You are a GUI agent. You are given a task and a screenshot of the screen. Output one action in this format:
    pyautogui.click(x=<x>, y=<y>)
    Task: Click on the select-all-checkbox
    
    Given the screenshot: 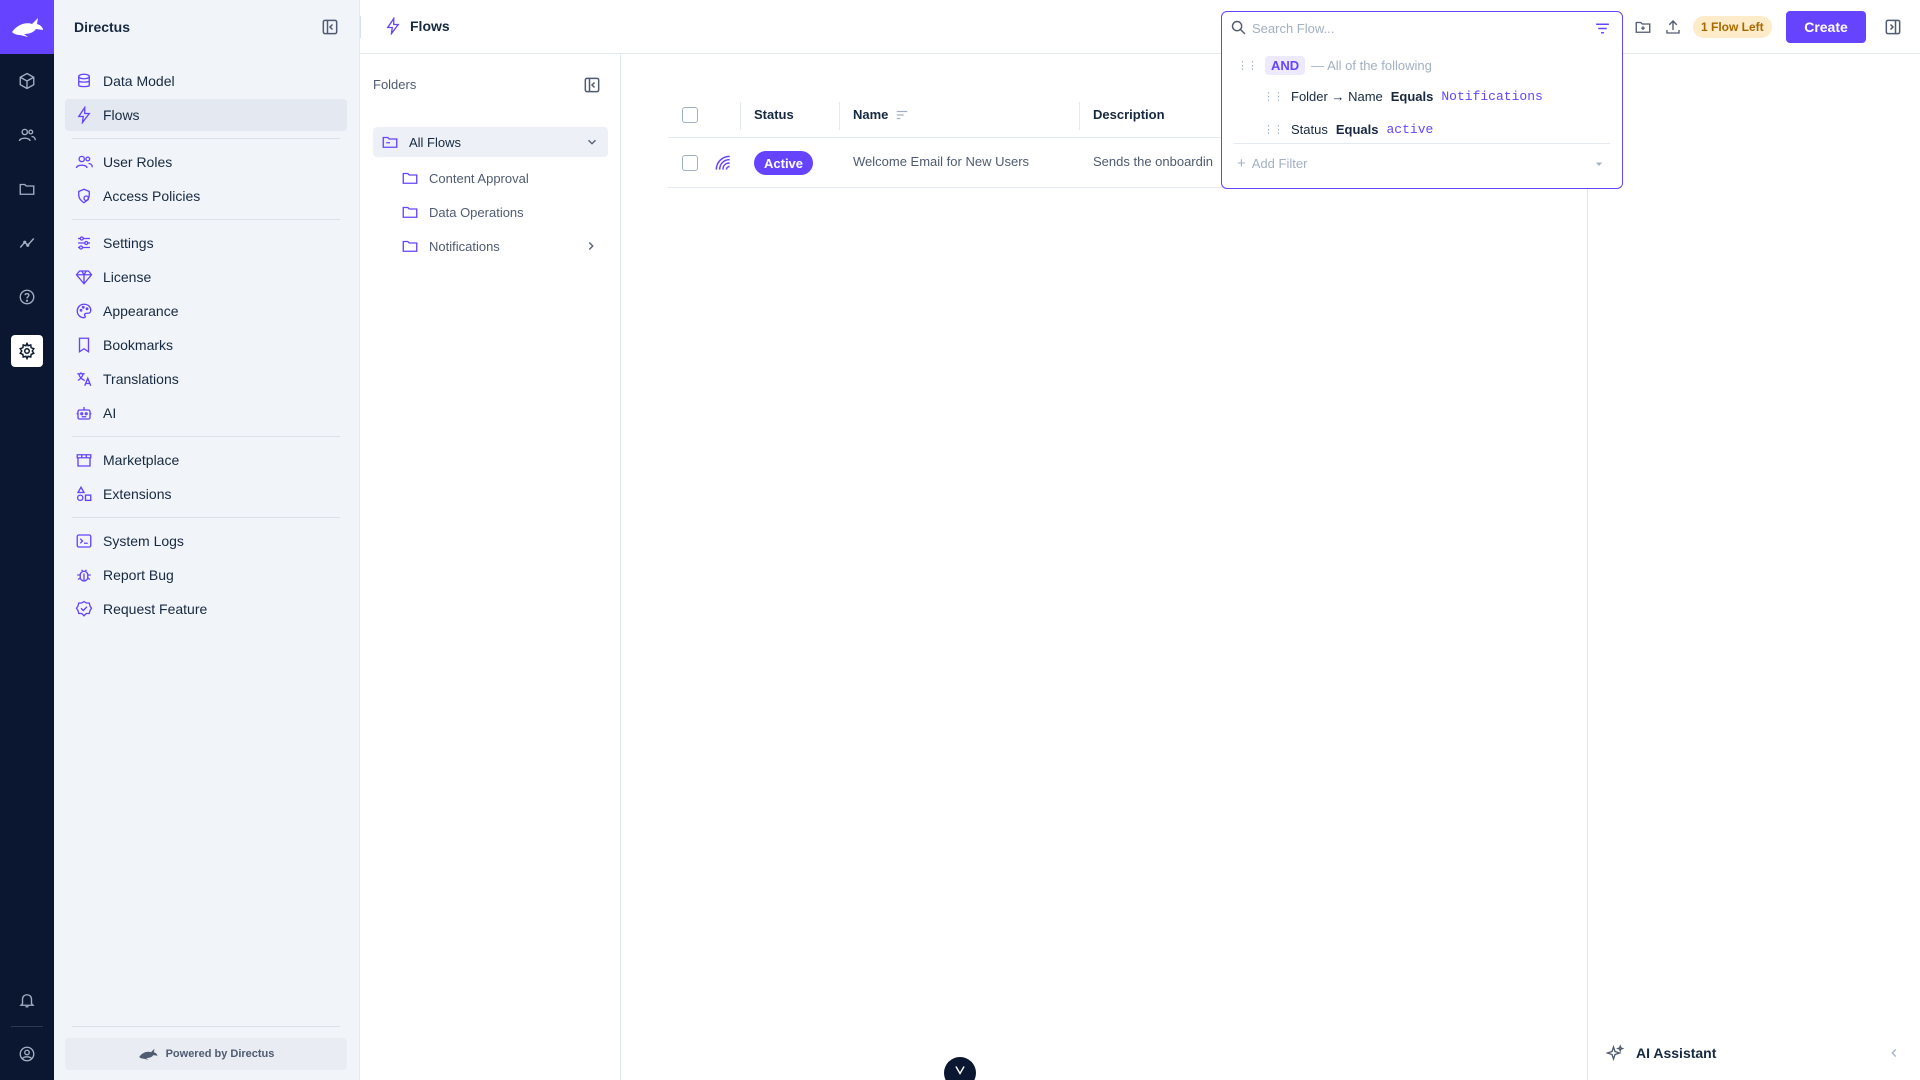 What is the action you would take?
    pyautogui.click(x=690, y=115)
    